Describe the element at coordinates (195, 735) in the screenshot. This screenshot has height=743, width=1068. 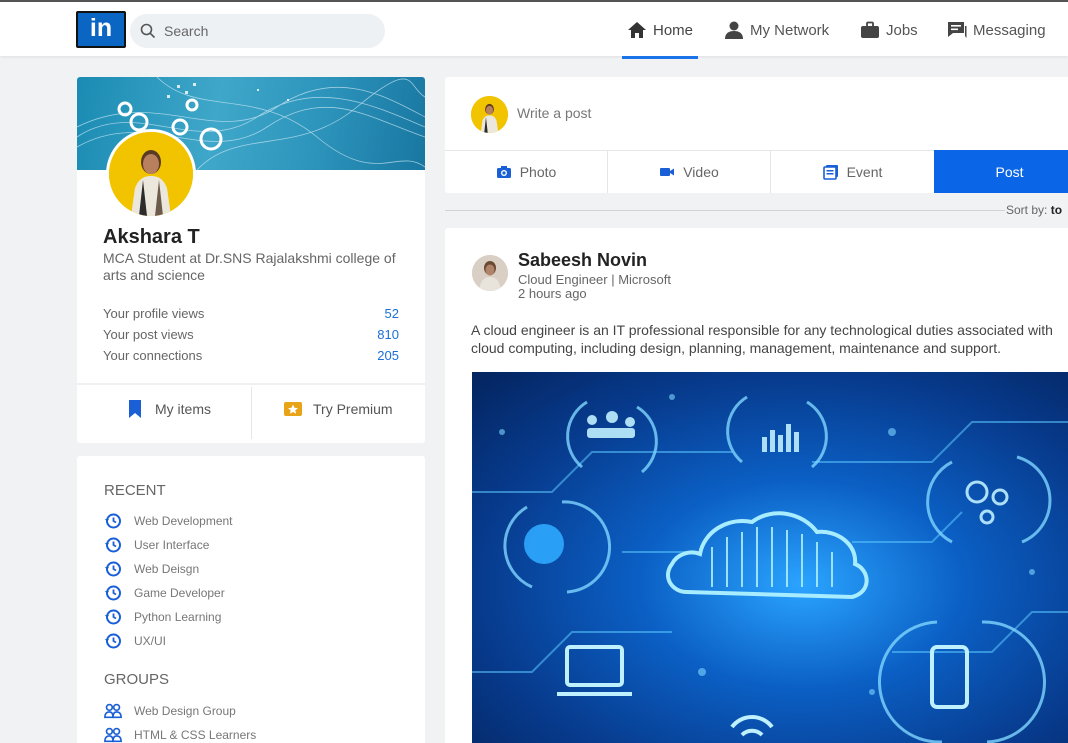
I see `group-item-label: HTML & CSS Learners` at that location.